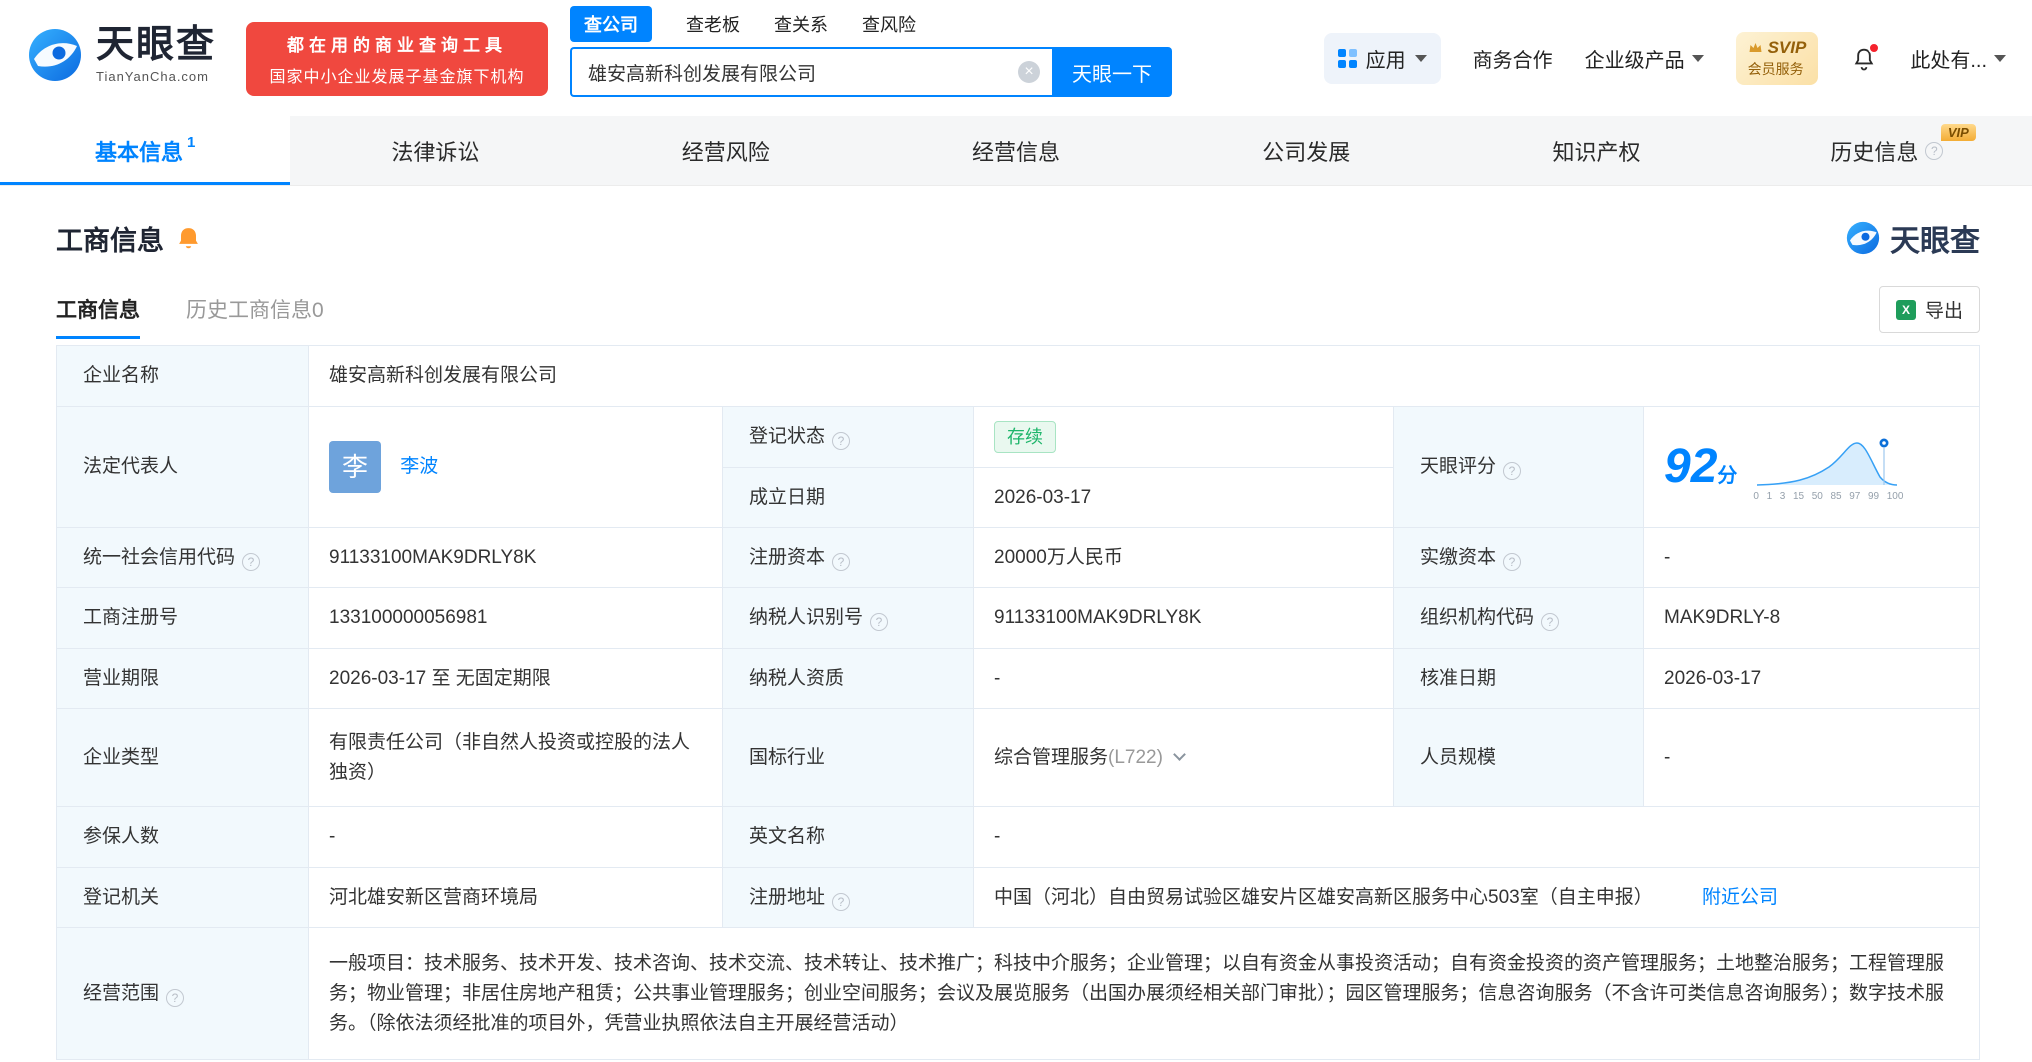 The height and width of the screenshot is (1062, 2032). Describe the element at coordinates (1385, 61) in the screenshot. I see `apps-label: 应用` at that location.